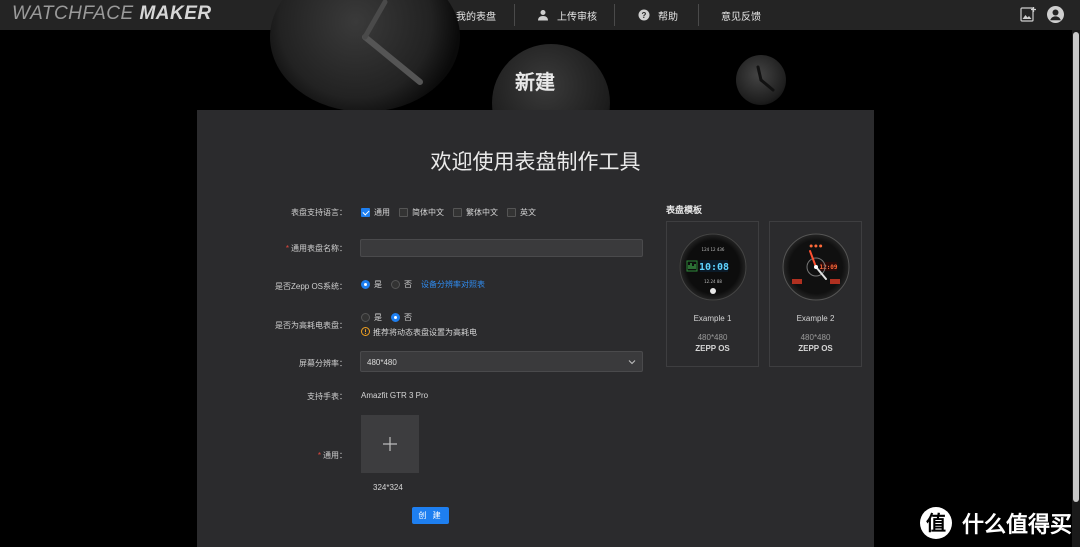  Describe the element at coordinates (501, 361) in the screenshot. I see `resolution-select: 480*480` at that location.